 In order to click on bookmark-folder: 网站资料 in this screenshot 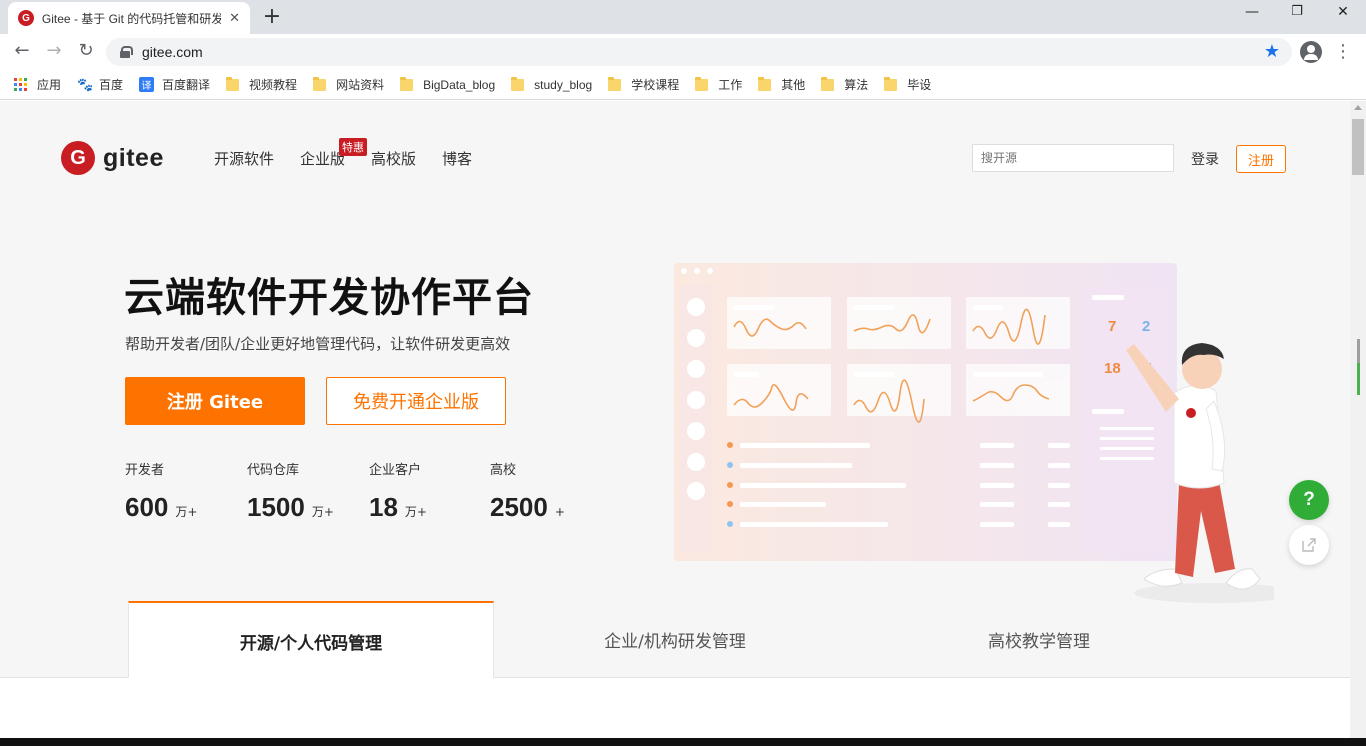, I will do `click(348, 84)`.